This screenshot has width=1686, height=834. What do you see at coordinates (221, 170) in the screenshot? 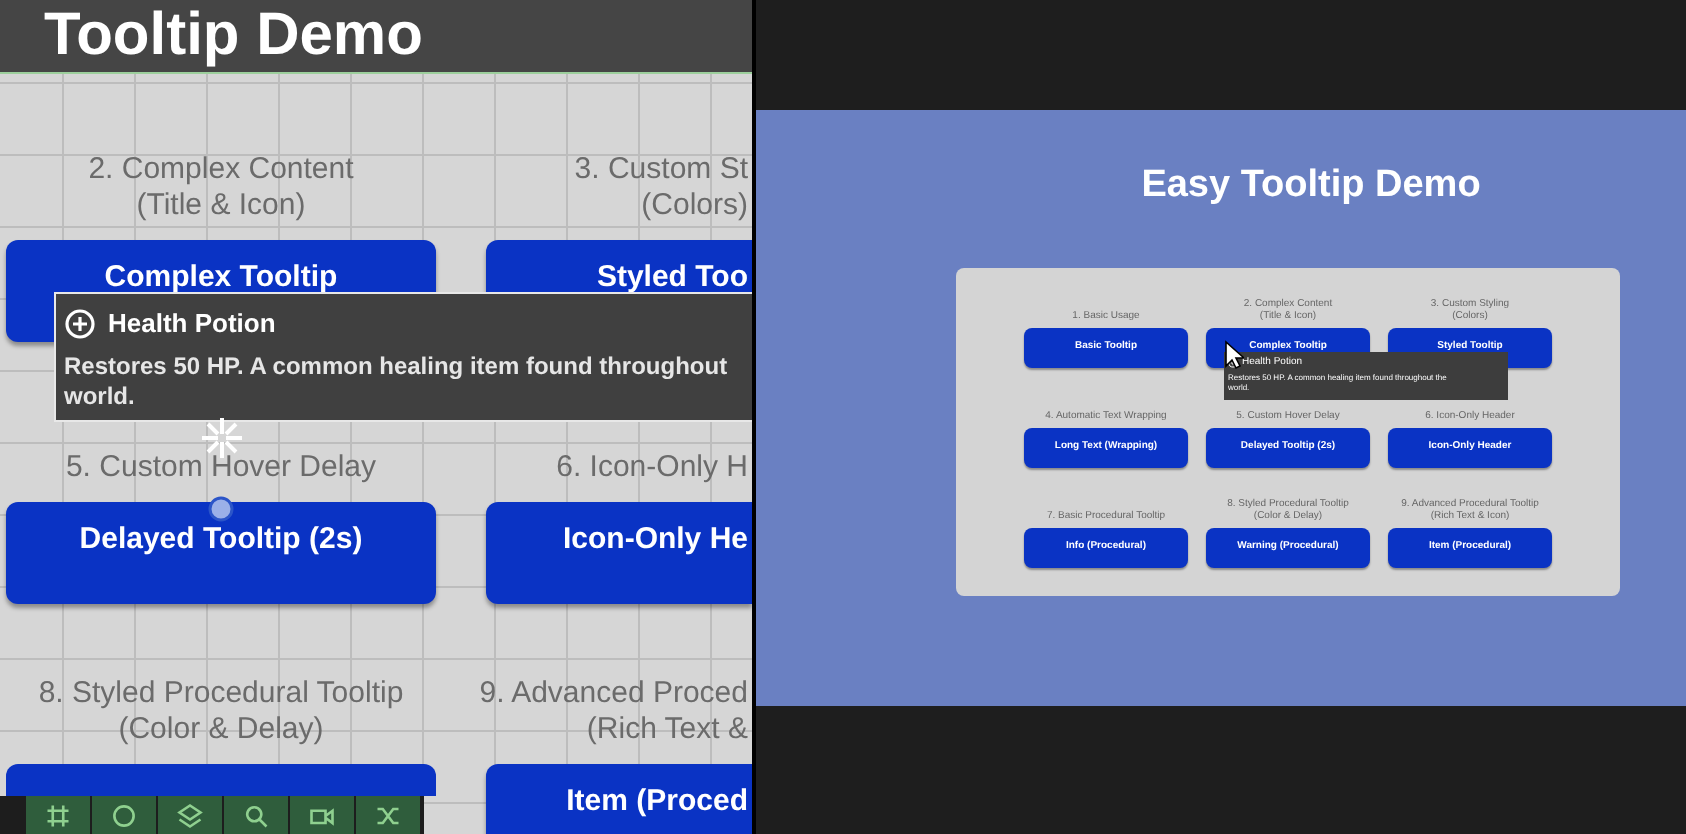
I see `label-text: 2. Complex Content` at bounding box center [221, 170].